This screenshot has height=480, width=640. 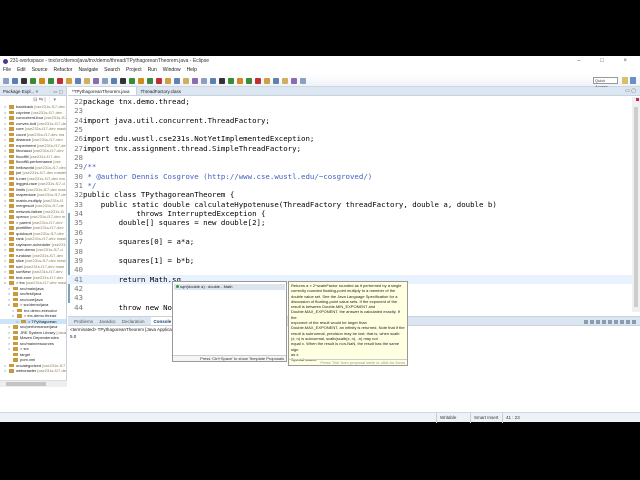 What do you see at coordinates (637, 99) in the screenshot?
I see `error-marker-icon` at bounding box center [637, 99].